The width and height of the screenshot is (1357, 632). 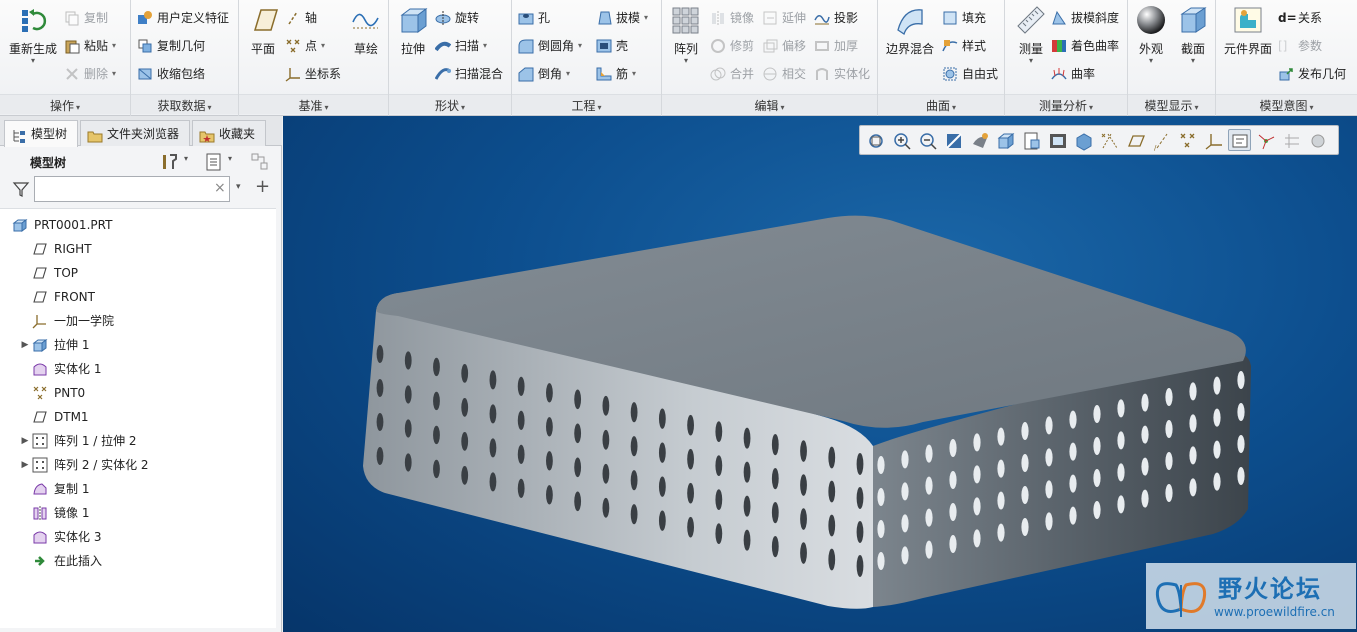 I want to click on settings-tools-icon, so click(x=170, y=162).